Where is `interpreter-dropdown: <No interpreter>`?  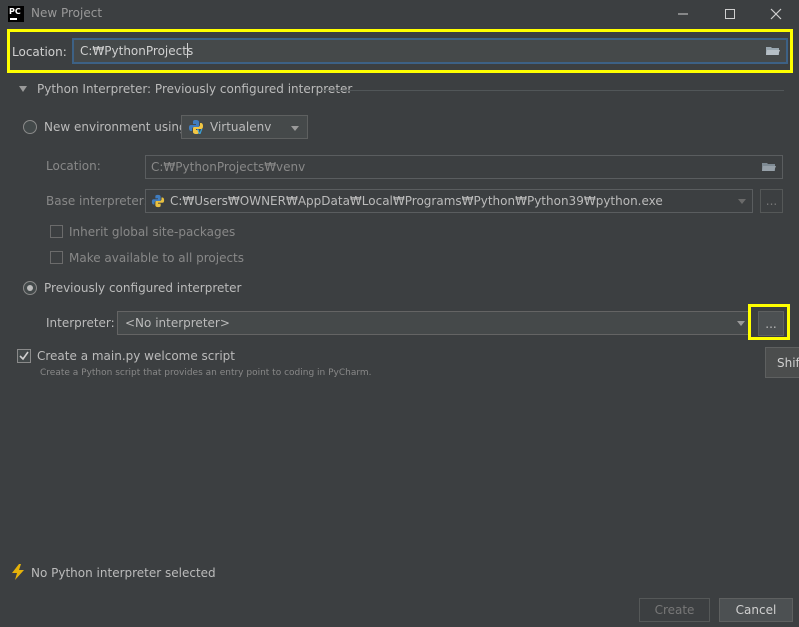 interpreter-dropdown: <No interpreter> is located at coordinates (434, 323).